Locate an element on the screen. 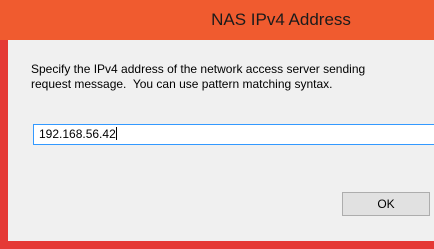 The image size is (434, 249). ipv4-address-value: 192.168.56.42 is located at coordinates (78, 134).